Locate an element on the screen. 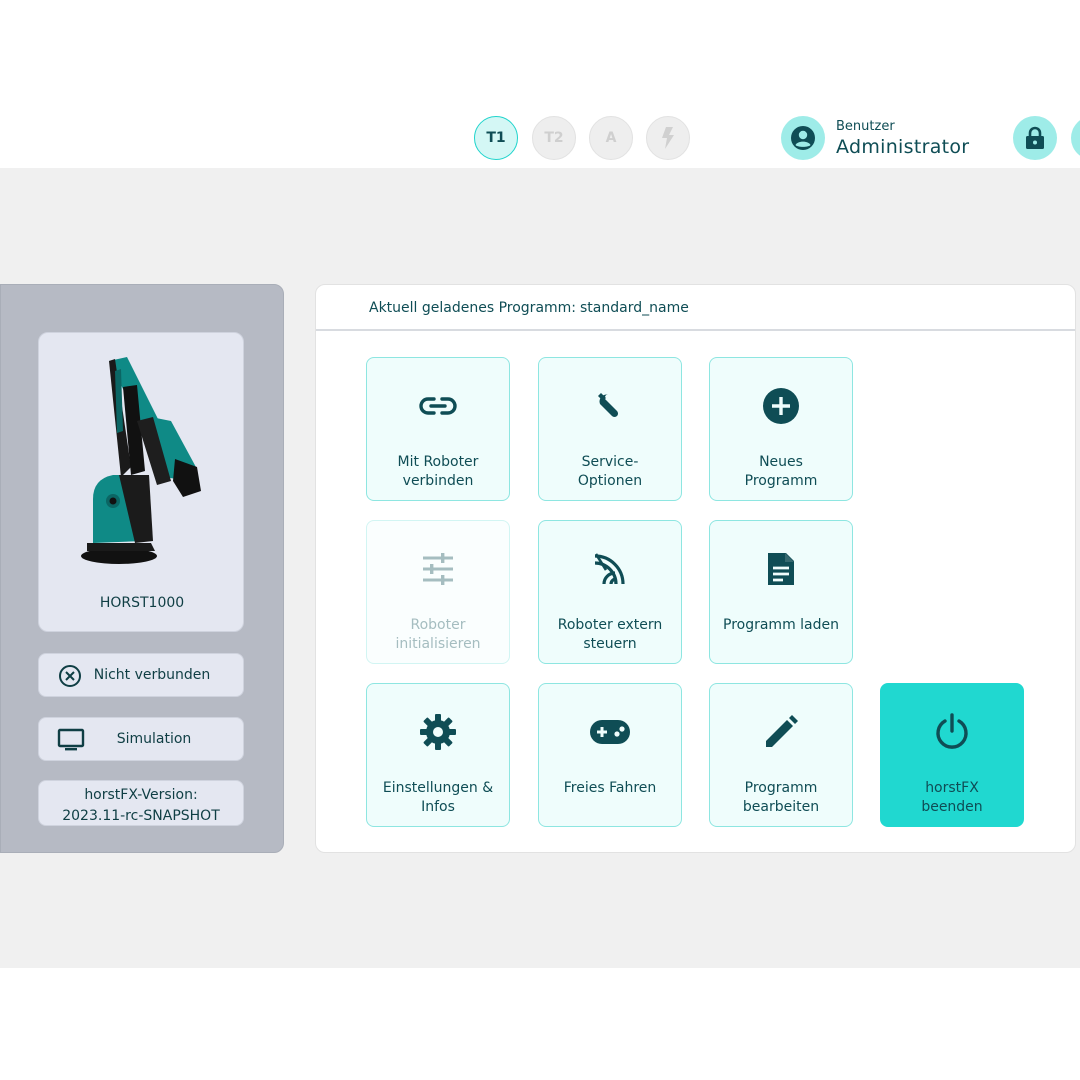 The width and height of the screenshot is (1080, 1080). user-avatar-button is located at coordinates (803, 138).